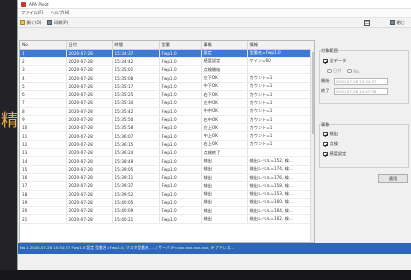  Describe the element at coordinates (23, 4) in the screenshot. I see `app-logo-icon` at that location.